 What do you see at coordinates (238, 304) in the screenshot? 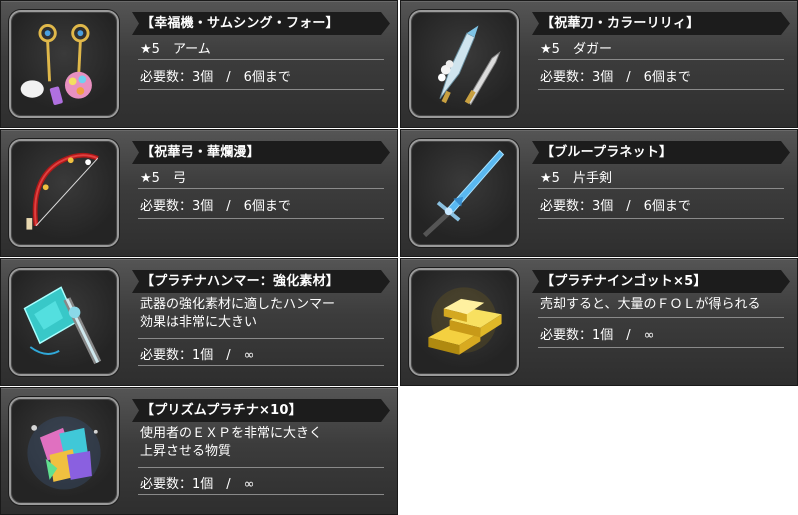
I see `description-line: 武器の強化素材に適したハンマー` at bounding box center [238, 304].